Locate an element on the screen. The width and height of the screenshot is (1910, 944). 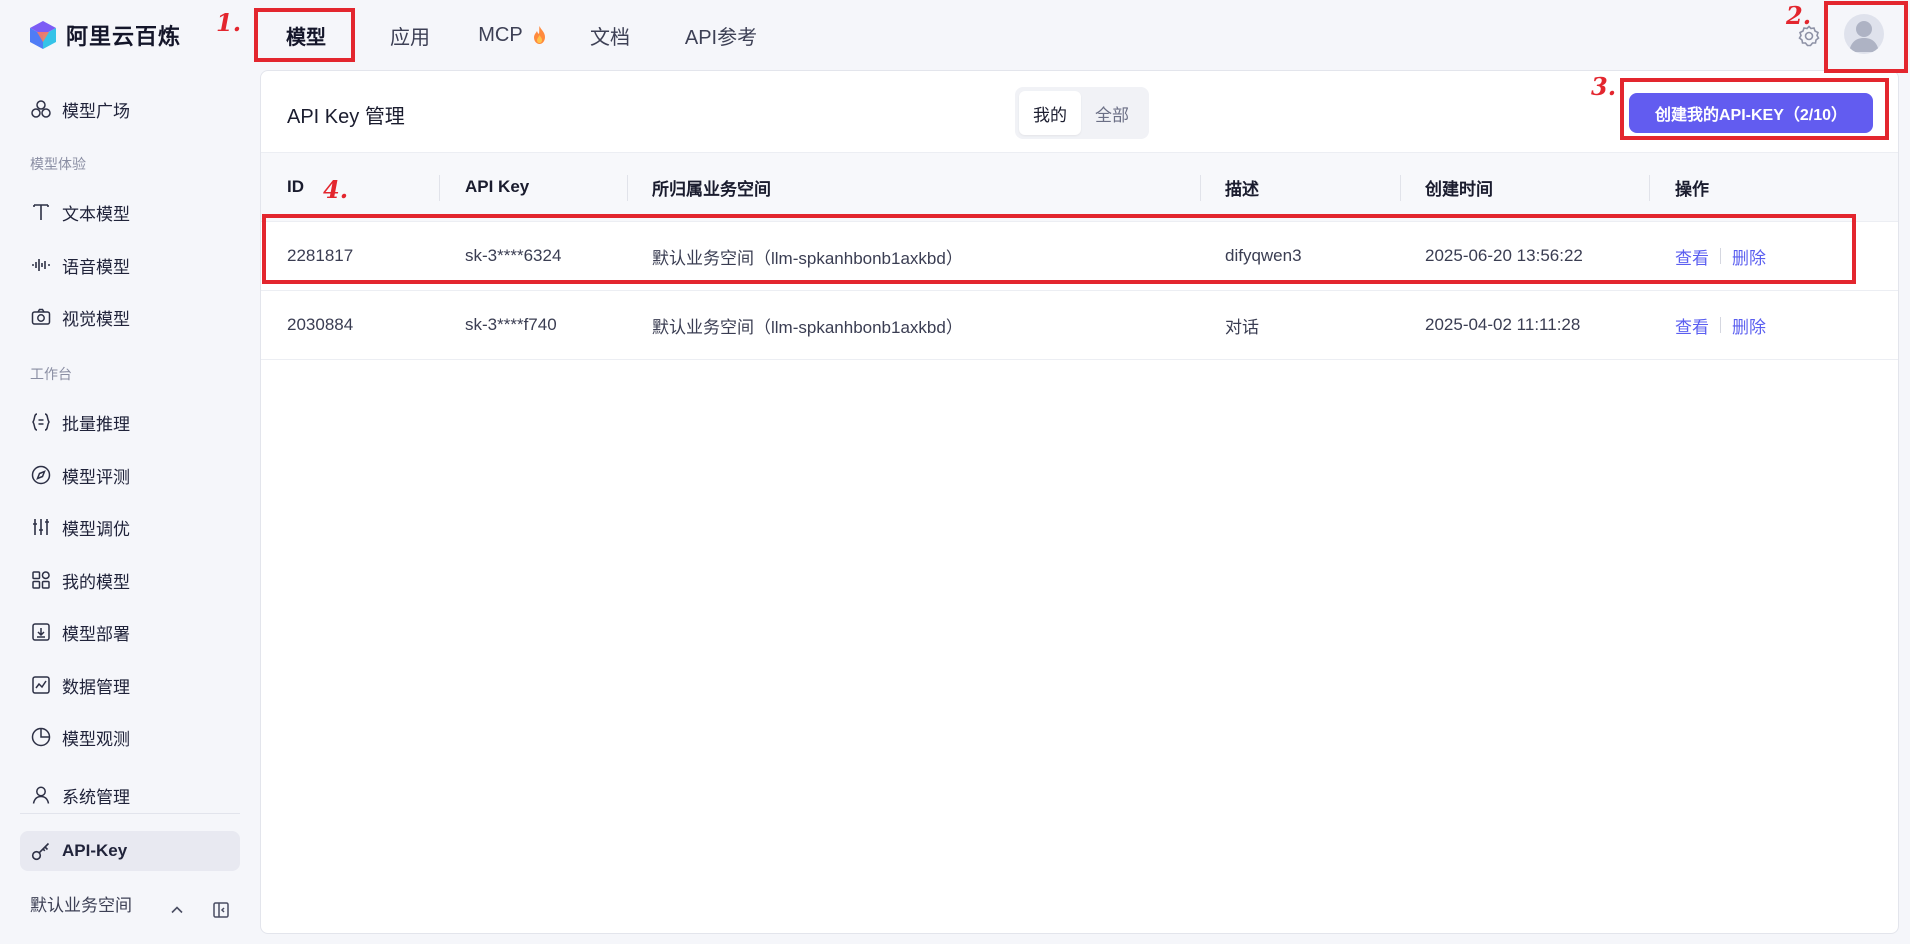
section-model-experience: 模型体验 is located at coordinates (58, 164).